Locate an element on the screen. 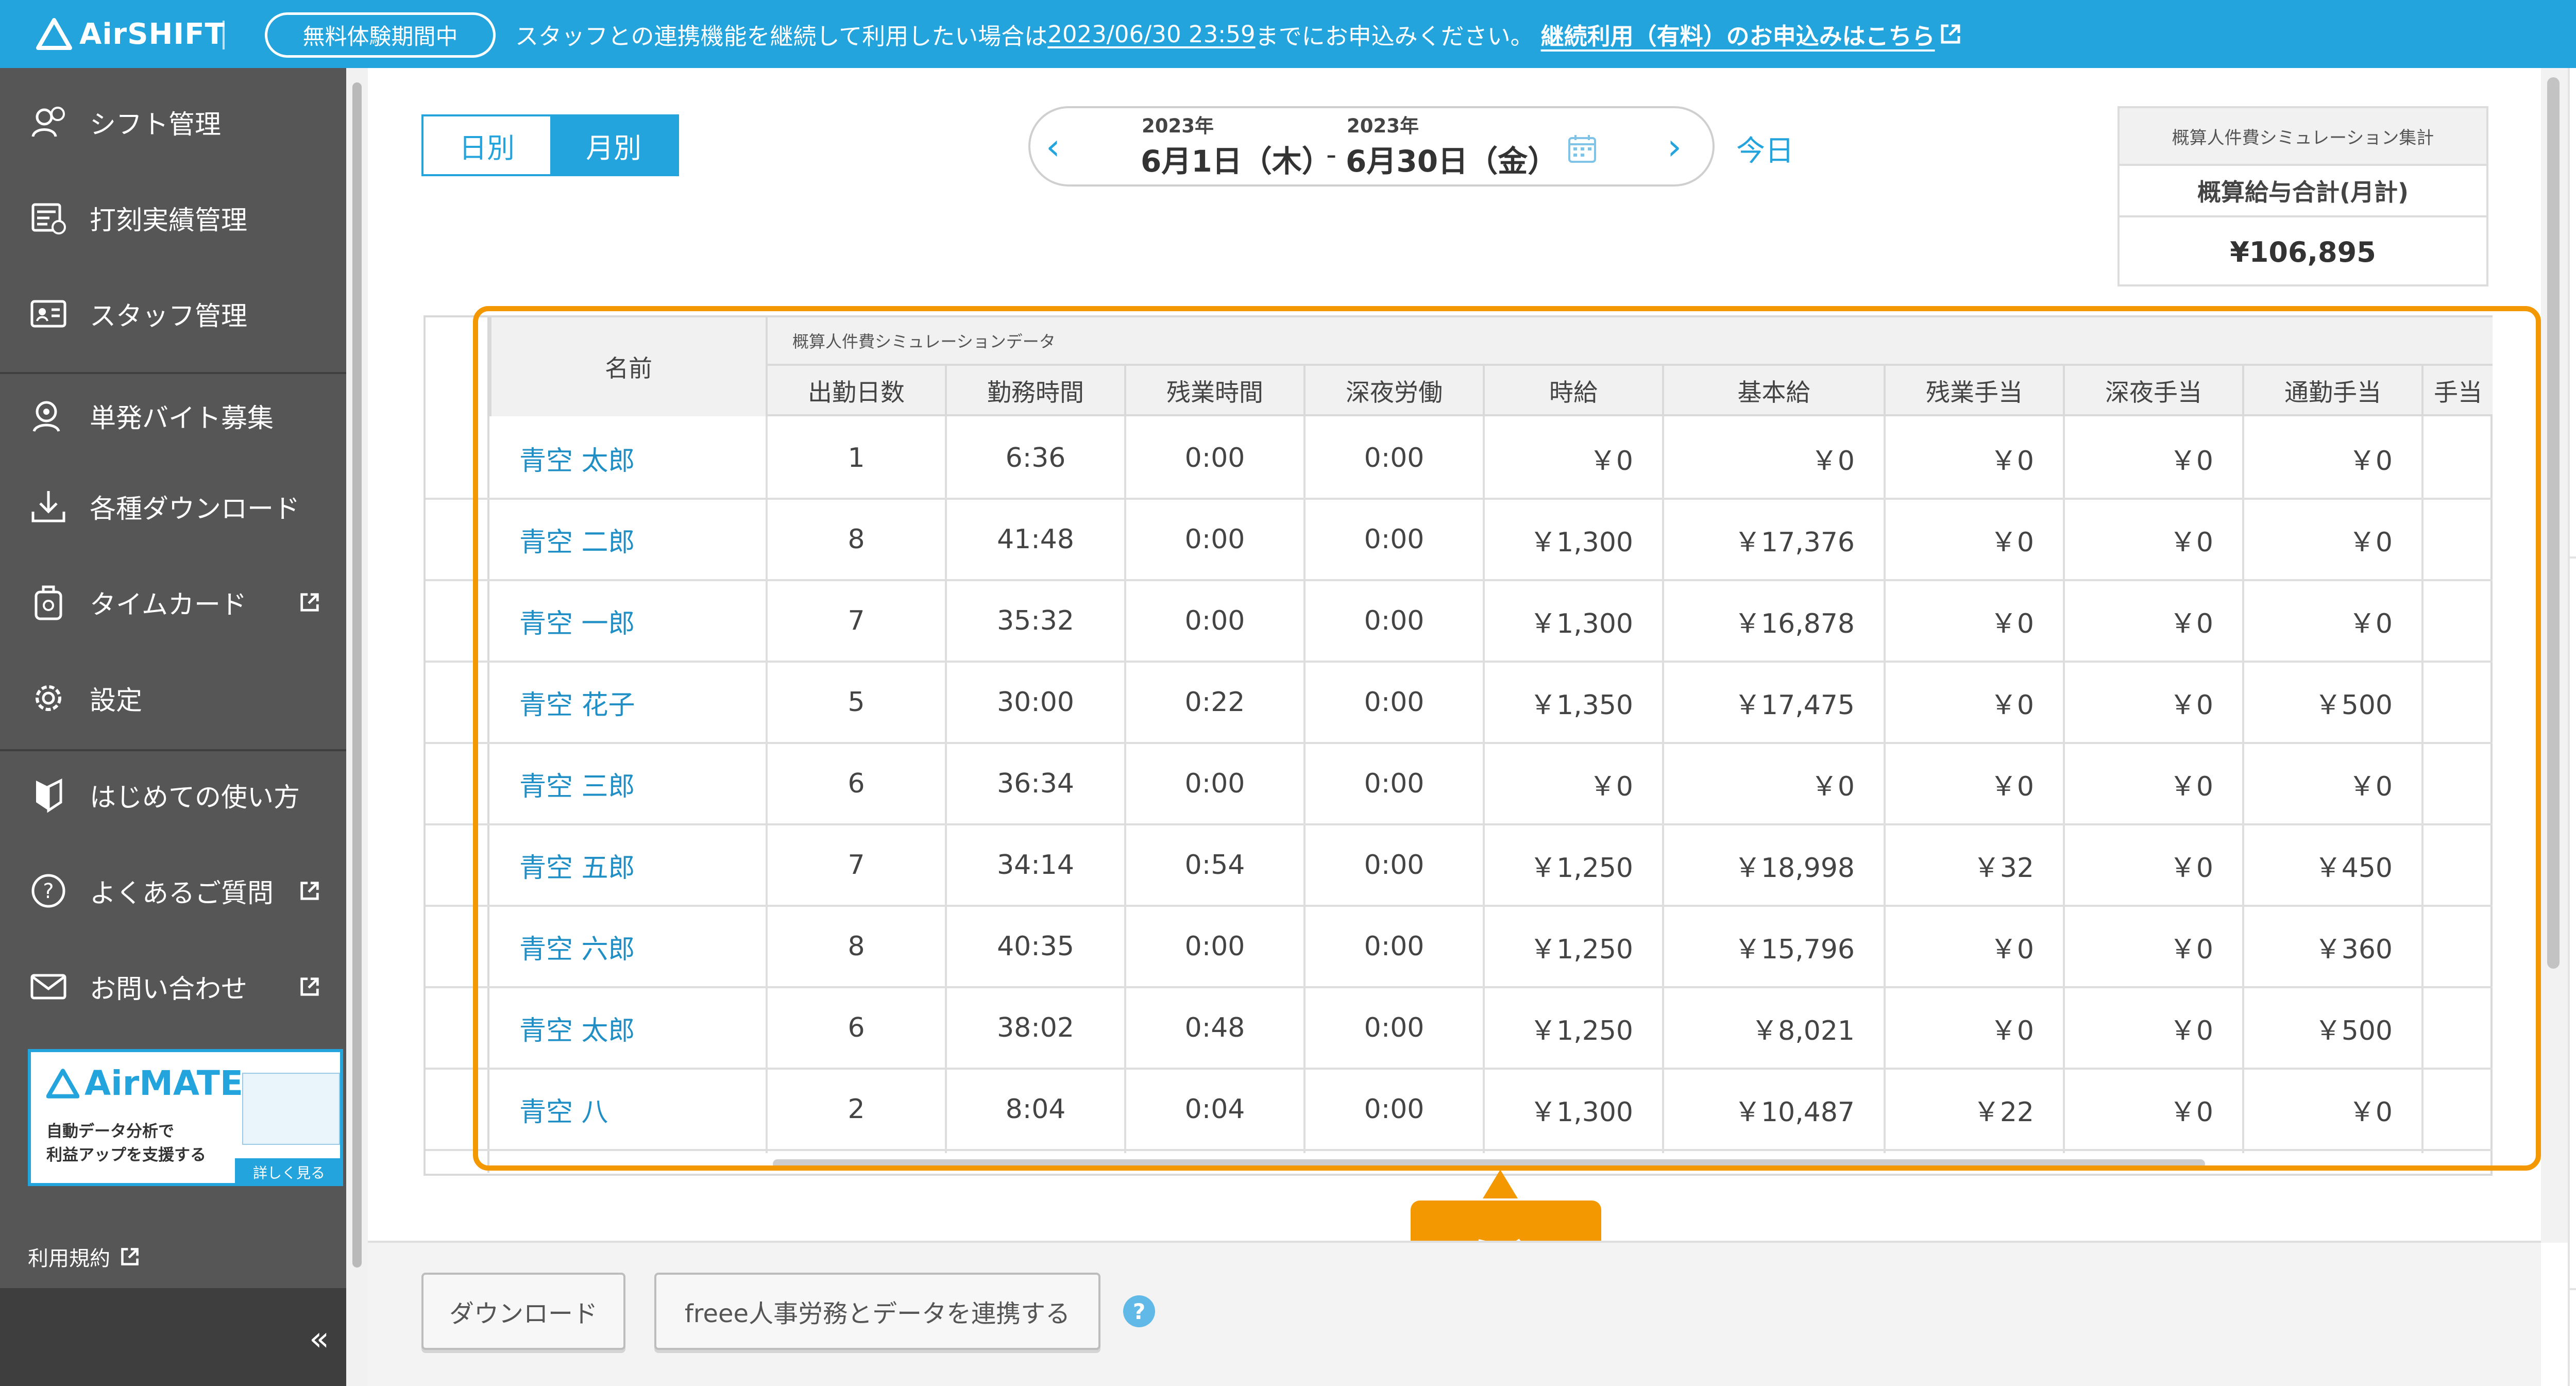 The width and height of the screenshot is (2576, 1386). app-logo: AirSHIFT is located at coordinates (130, 34).